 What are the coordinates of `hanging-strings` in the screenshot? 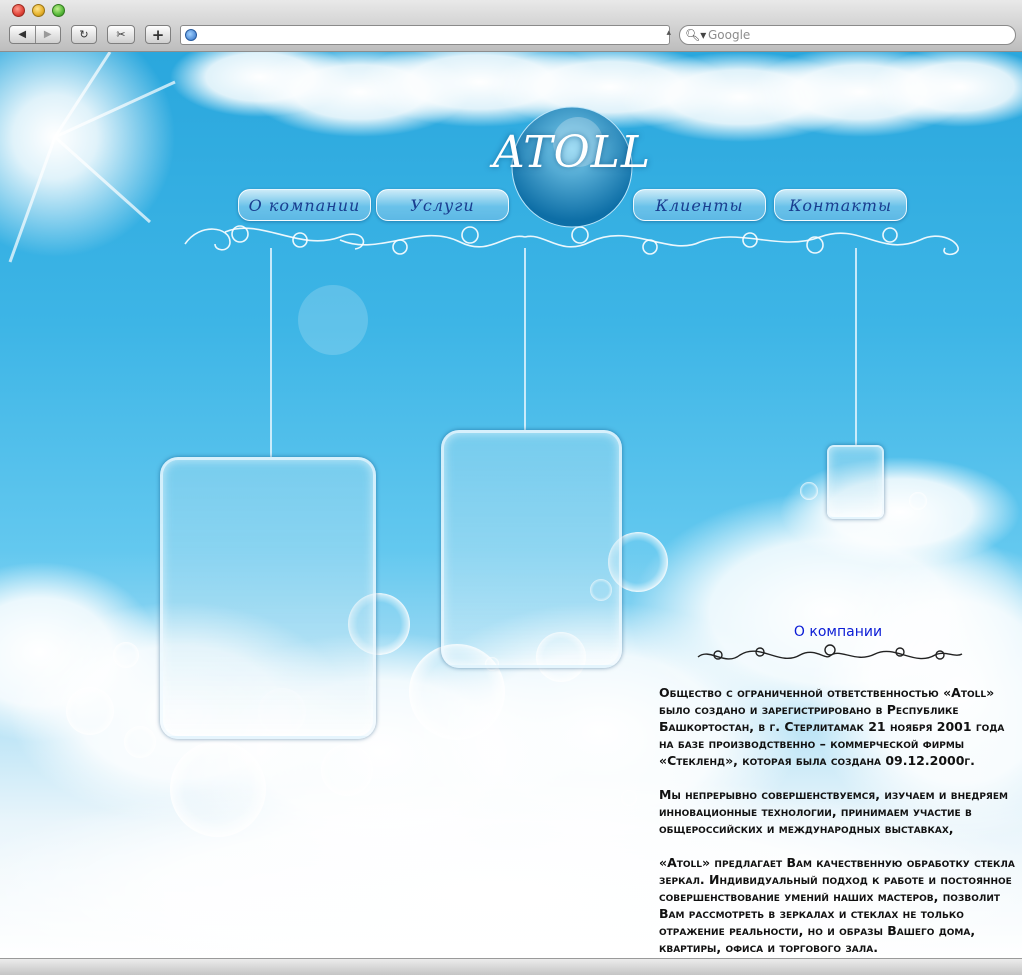 It's located at (563, 352).